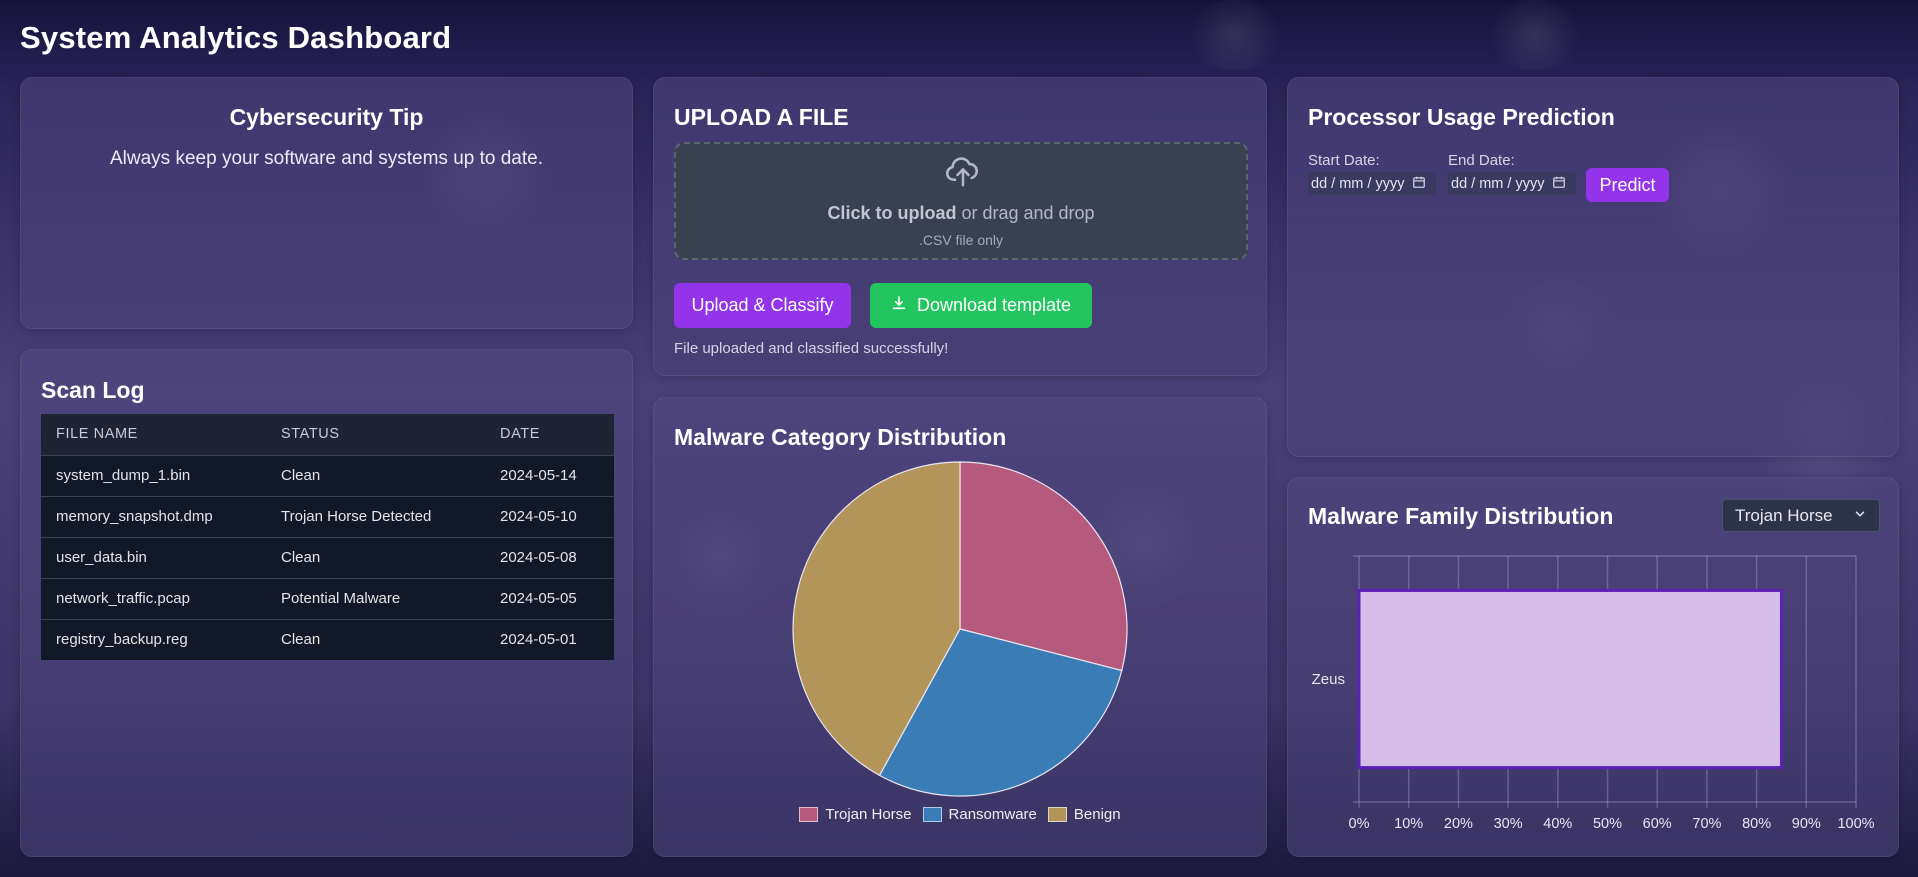 Image resolution: width=1918 pixels, height=877 pixels. What do you see at coordinates (375, 516) in the screenshot?
I see `status-cell: Trojan Horse Detected` at bounding box center [375, 516].